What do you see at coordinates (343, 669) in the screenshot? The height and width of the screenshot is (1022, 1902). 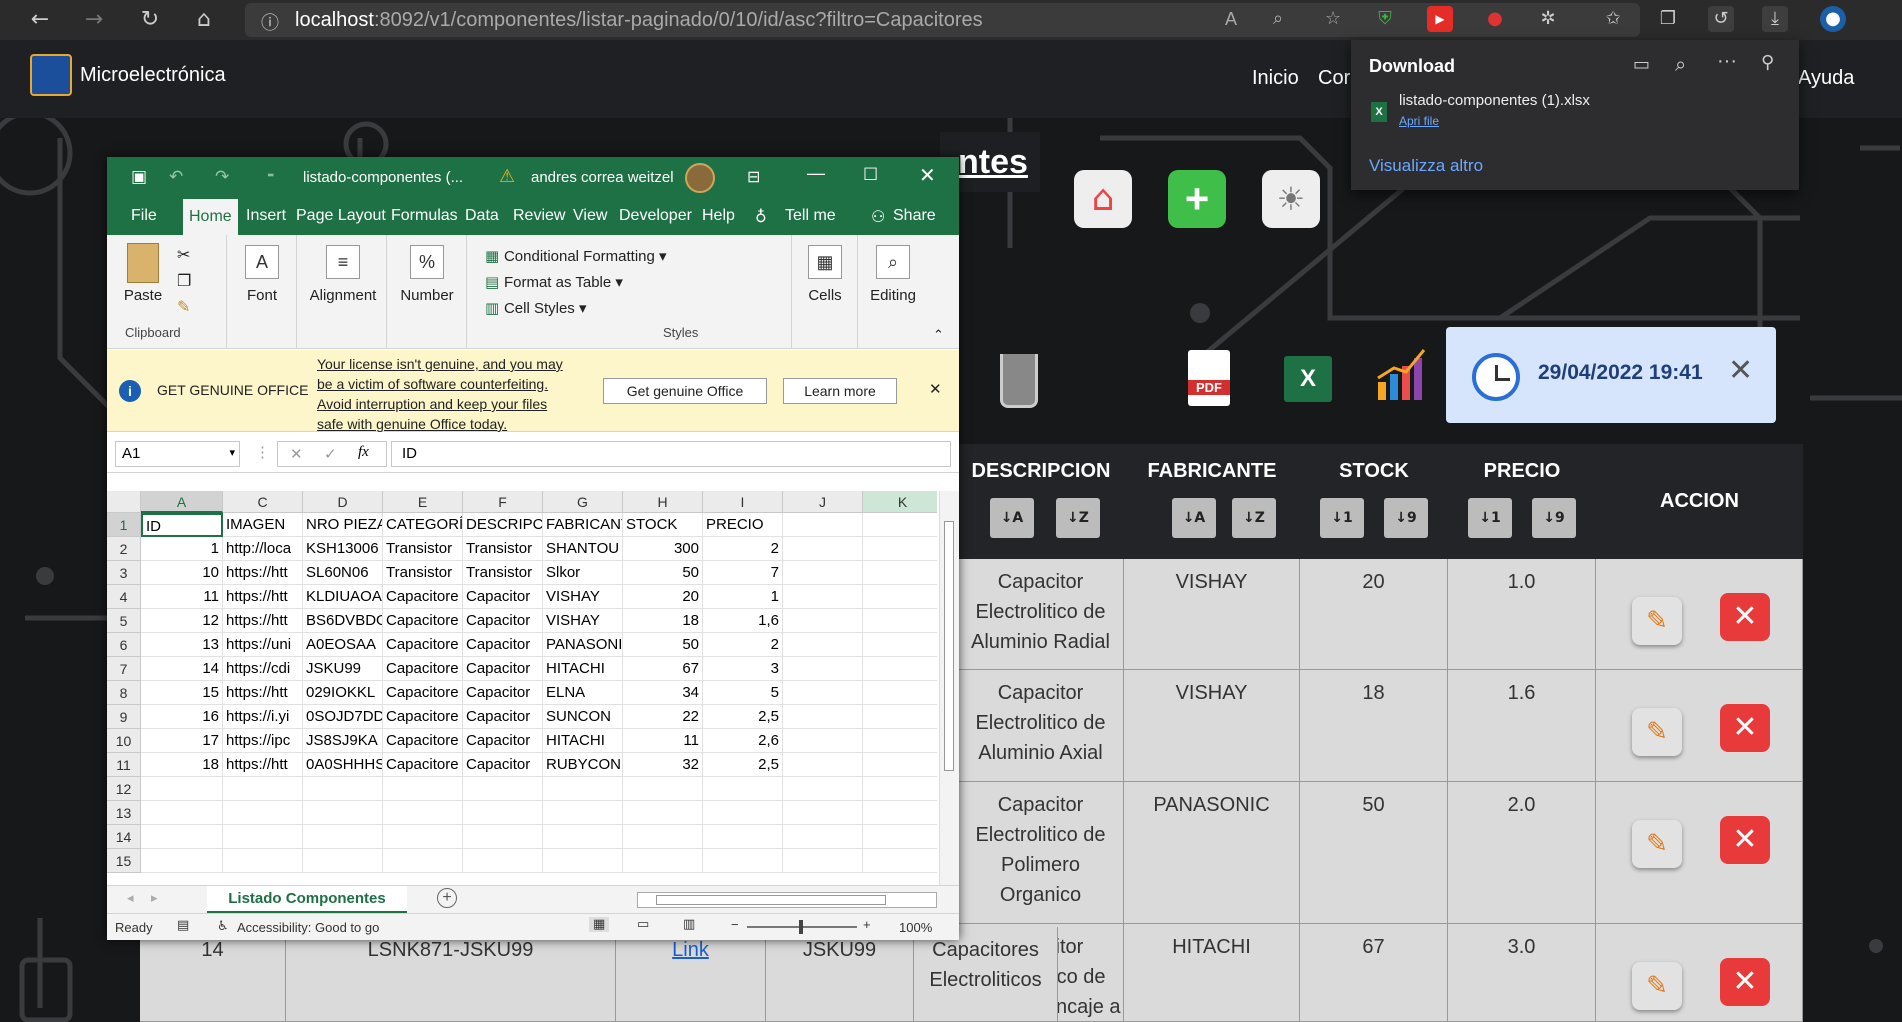 I see `grid-cell: JSKU99` at bounding box center [343, 669].